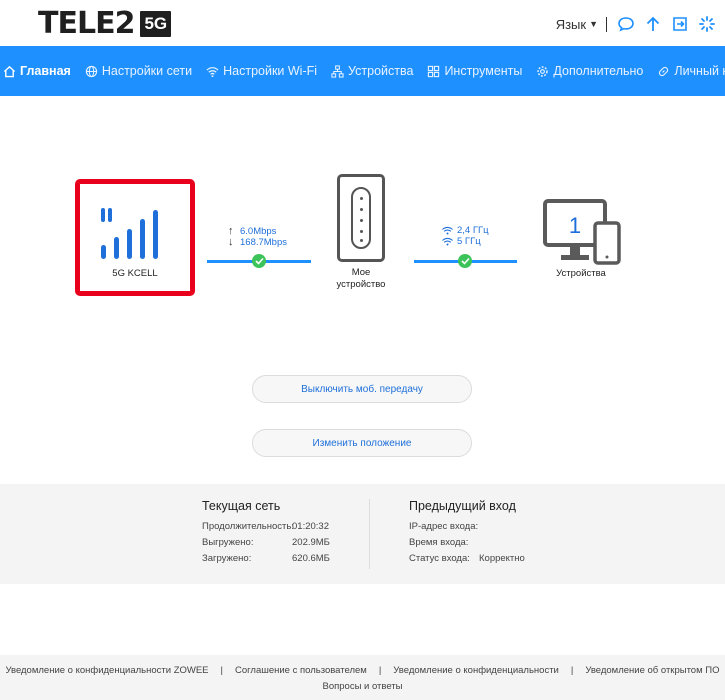  Describe the element at coordinates (311, 542) in the screenshot. I see `uploaded-value: 202.9МБ` at that location.